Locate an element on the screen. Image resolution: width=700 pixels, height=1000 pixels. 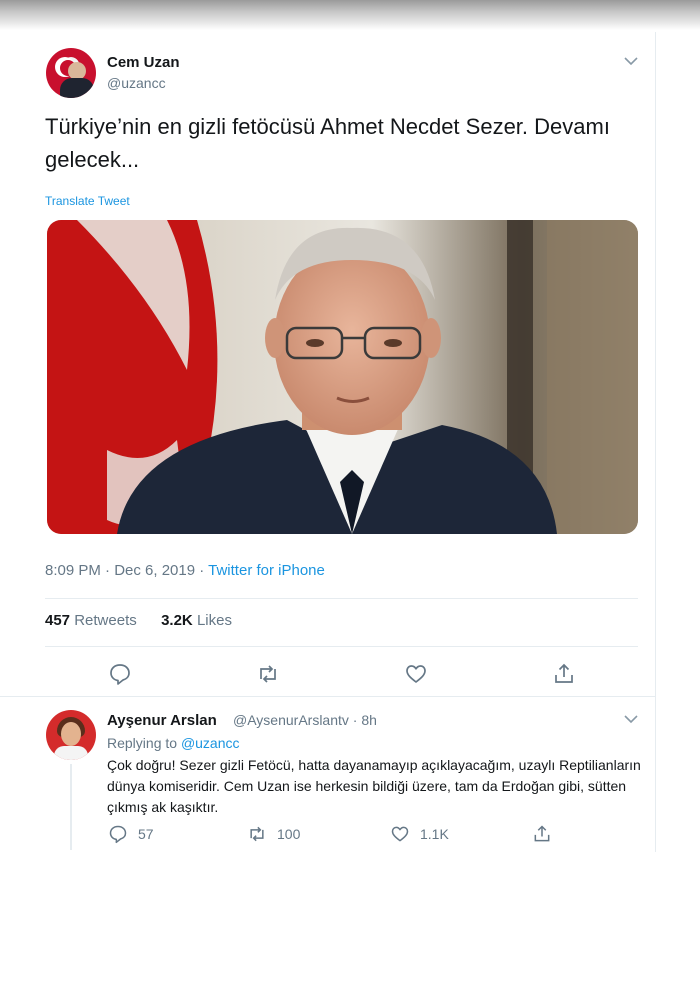
tweet-time: 8:09 PM · Dec 6, 2019 · is located at coordinates (126, 570).